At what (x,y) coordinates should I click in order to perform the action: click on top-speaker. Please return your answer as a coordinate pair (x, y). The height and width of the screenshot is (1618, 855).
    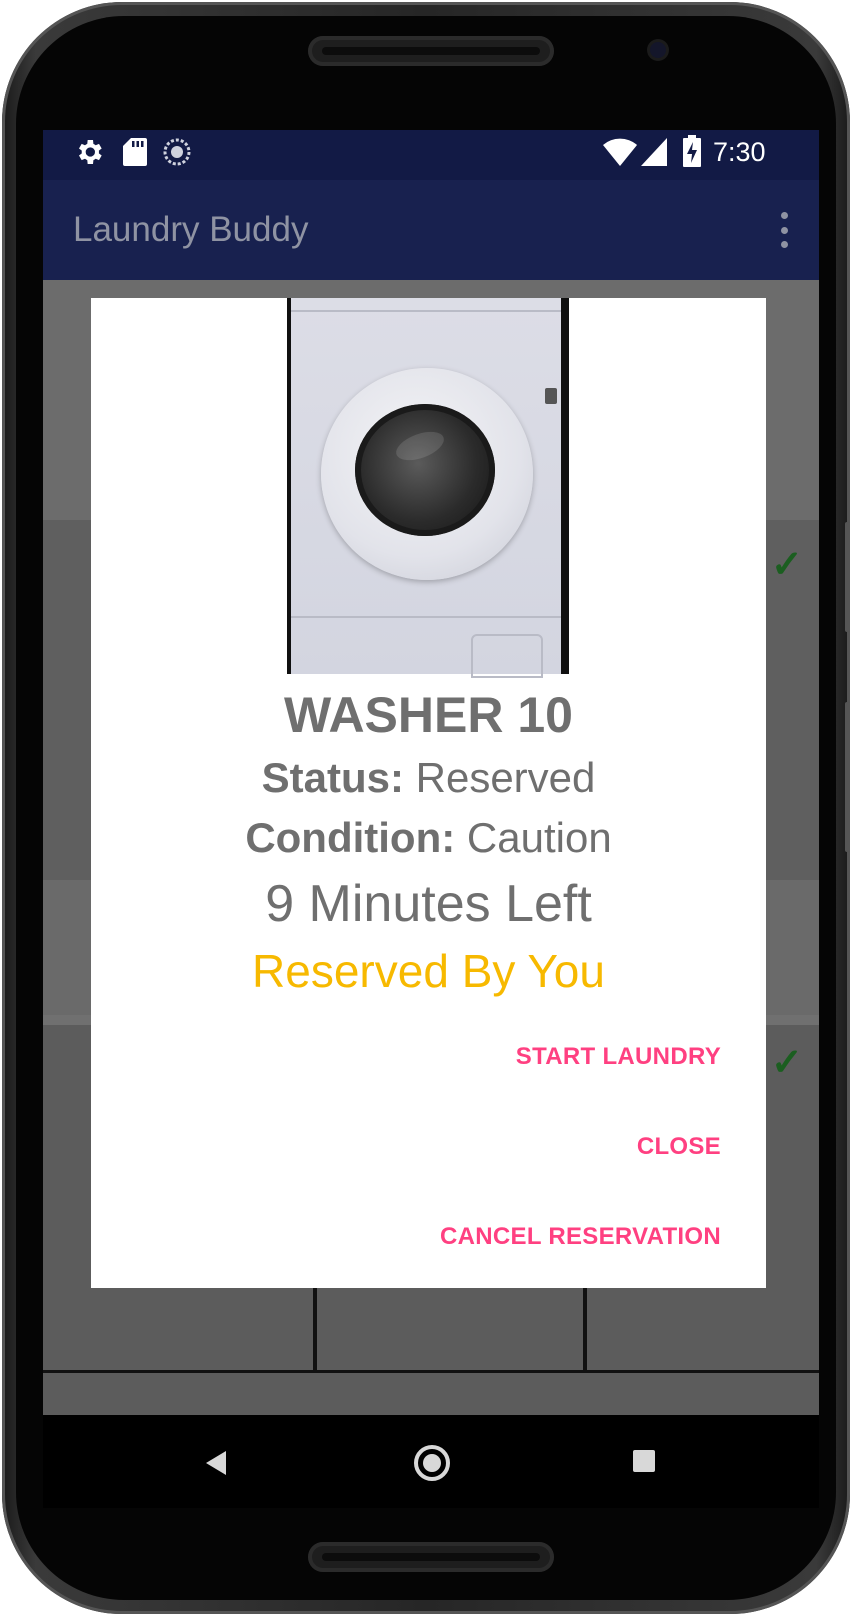
    Looking at the image, I should click on (431, 51).